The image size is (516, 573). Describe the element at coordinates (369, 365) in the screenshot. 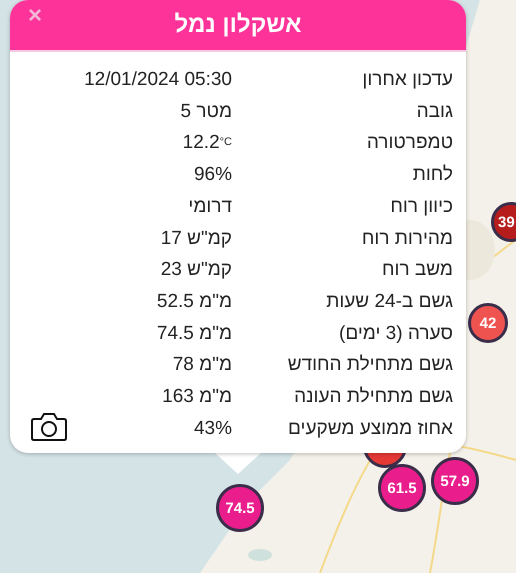

I see `field-label: גשם מתחילת החודש` at that location.